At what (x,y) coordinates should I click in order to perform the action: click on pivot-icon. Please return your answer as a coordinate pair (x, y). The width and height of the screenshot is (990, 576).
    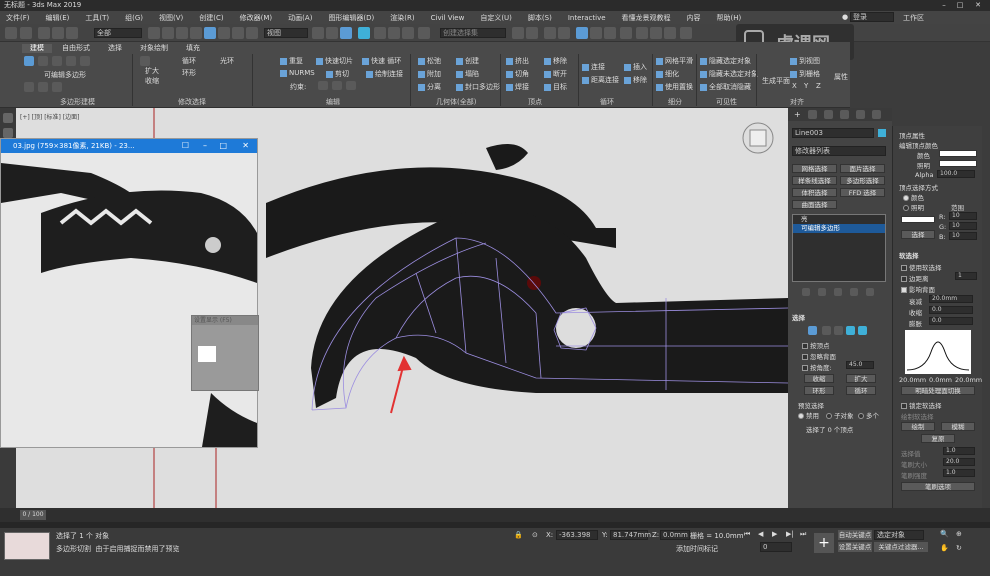
    Looking at the image, I should click on (318, 33).